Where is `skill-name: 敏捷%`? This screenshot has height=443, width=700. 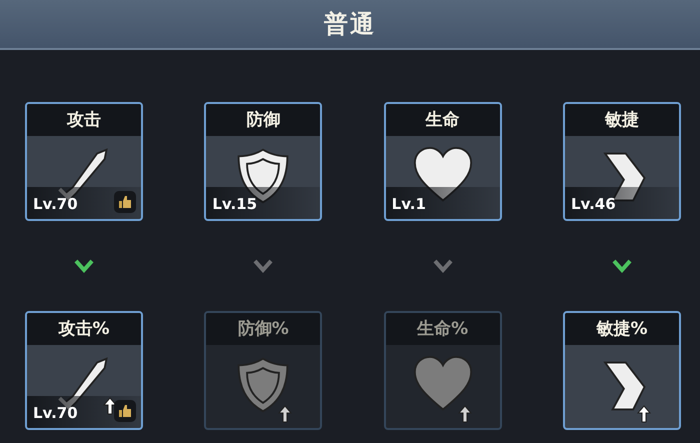
skill-name: 敏捷% is located at coordinates (621, 329).